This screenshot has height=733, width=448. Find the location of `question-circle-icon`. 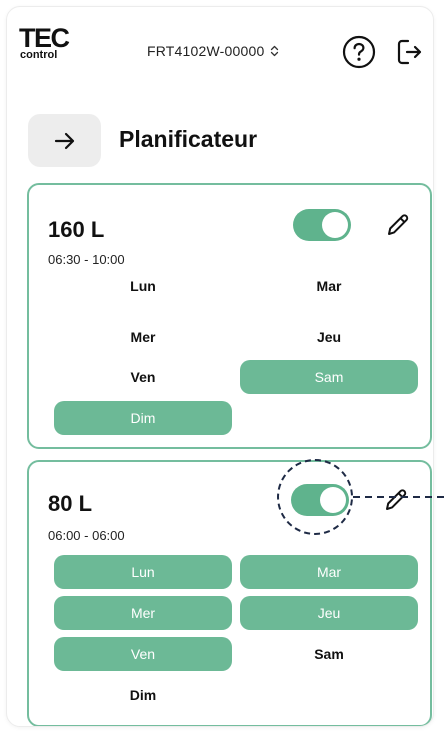

question-circle-icon is located at coordinates (359, 52).